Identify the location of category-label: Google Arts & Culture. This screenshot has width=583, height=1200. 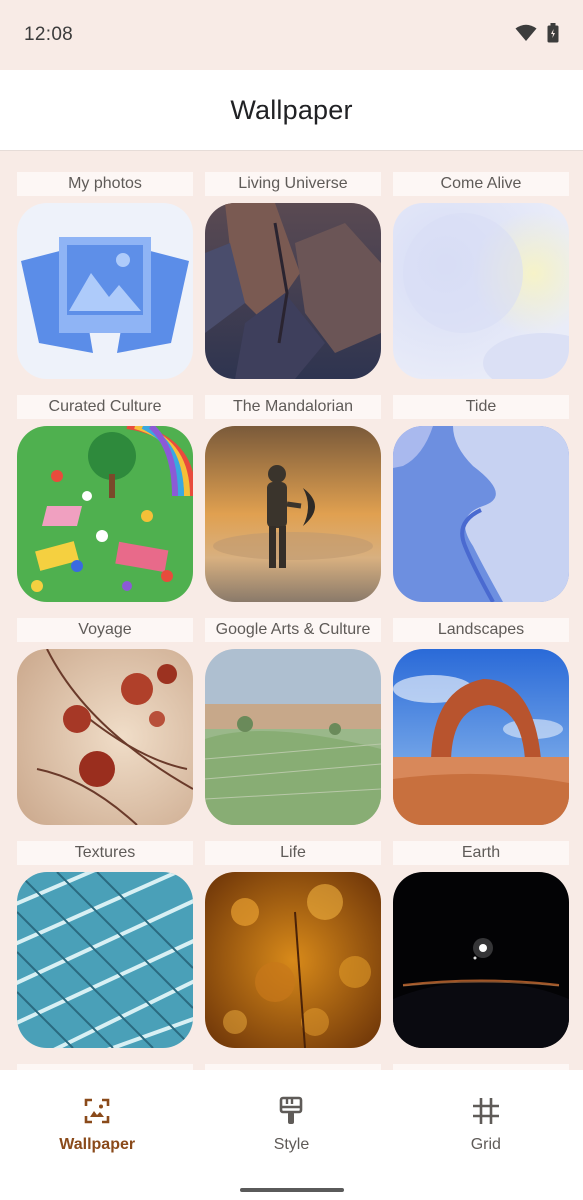
(293, 630).